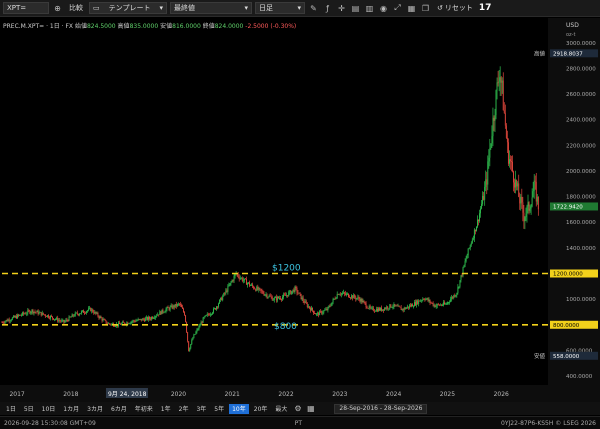 Image resolution: width=600 pixels, height=429 pixels. What do you see at coordinates (581, 146) in the screenshot?
I see `y-tick-label: 2200.0000` at bounding box center [581, 146].